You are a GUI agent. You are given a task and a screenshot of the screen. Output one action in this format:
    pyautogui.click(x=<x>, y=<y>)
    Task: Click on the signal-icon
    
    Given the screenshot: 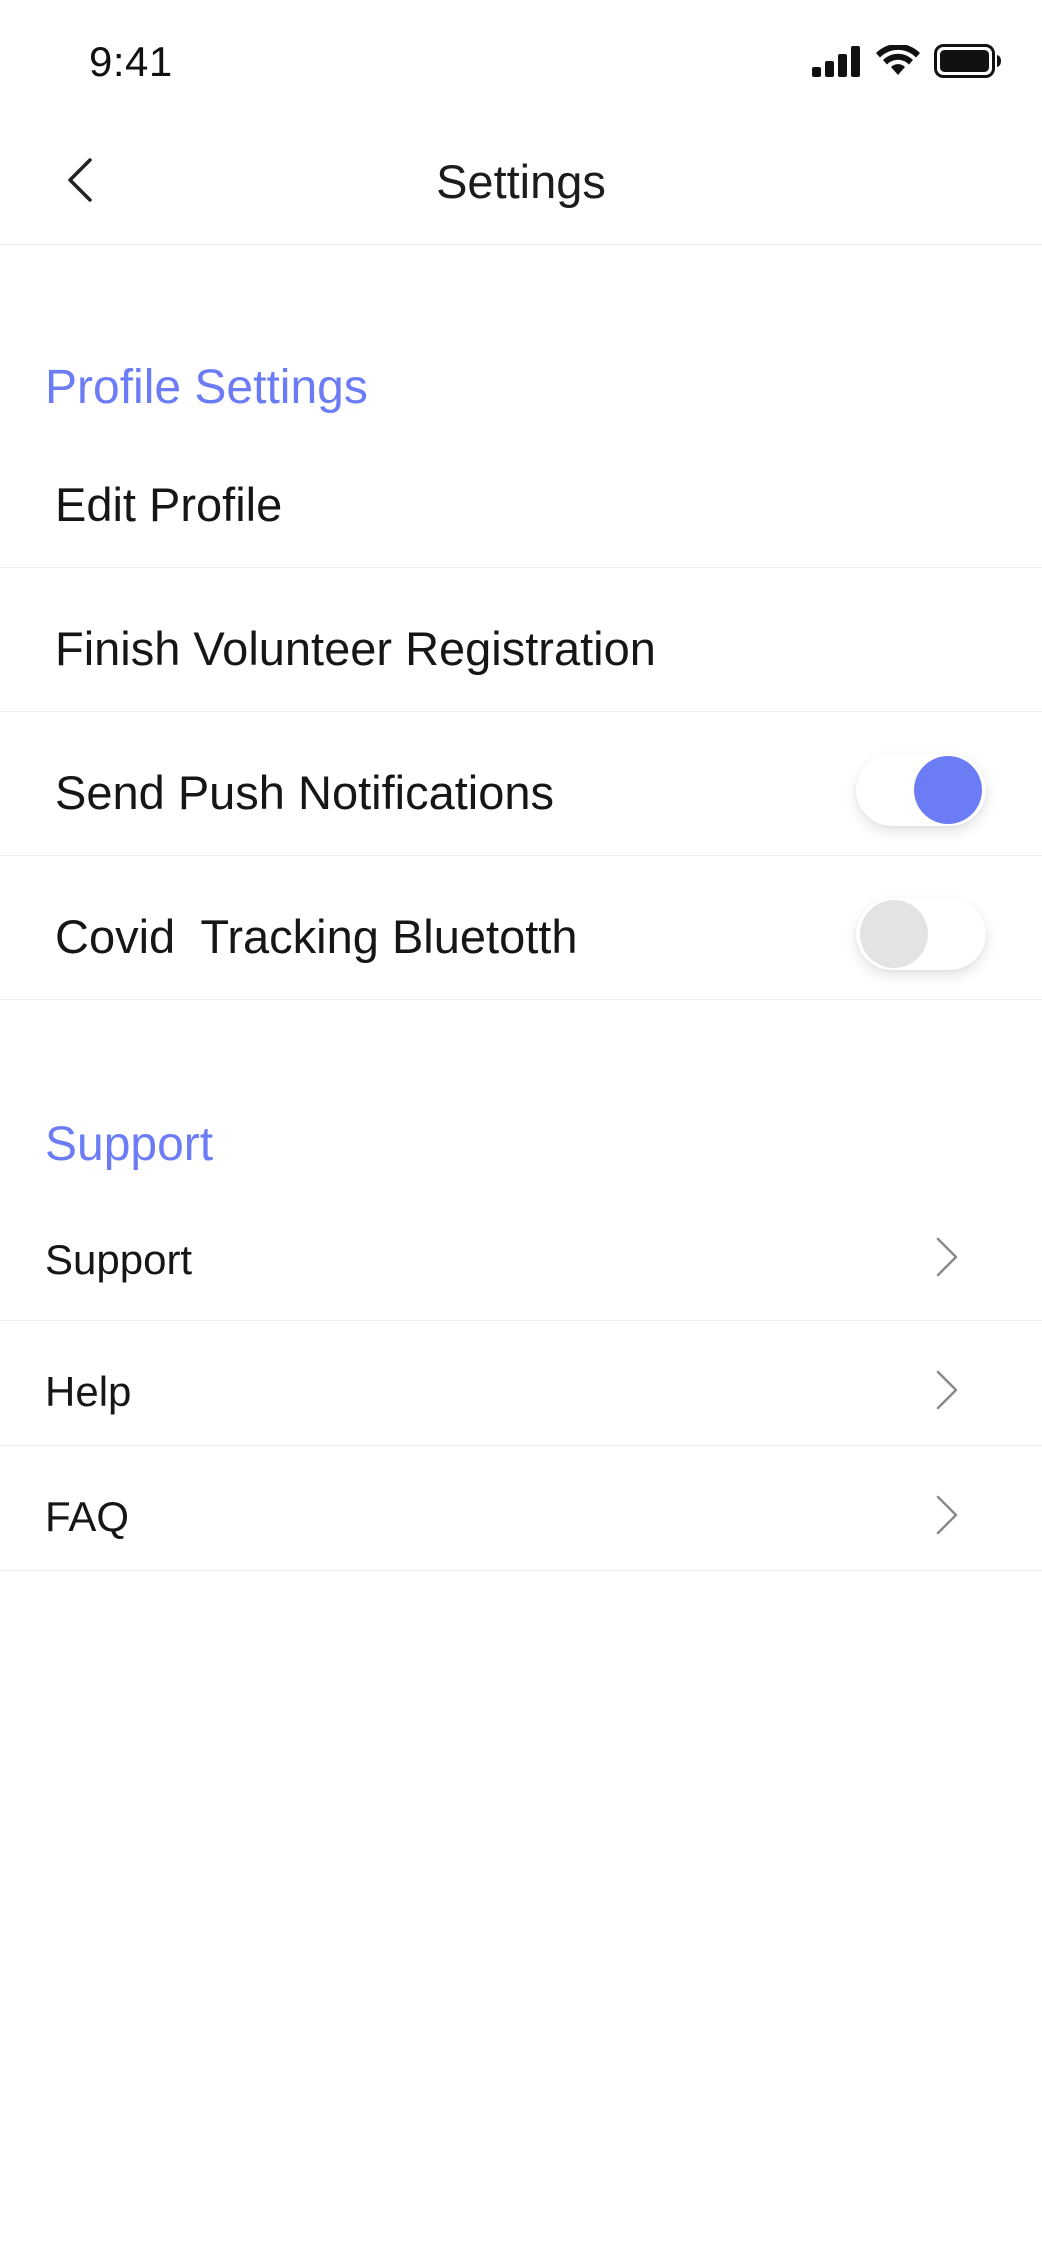 What is the action you would take?
    pyautogui.click(x=837, y=63)
    